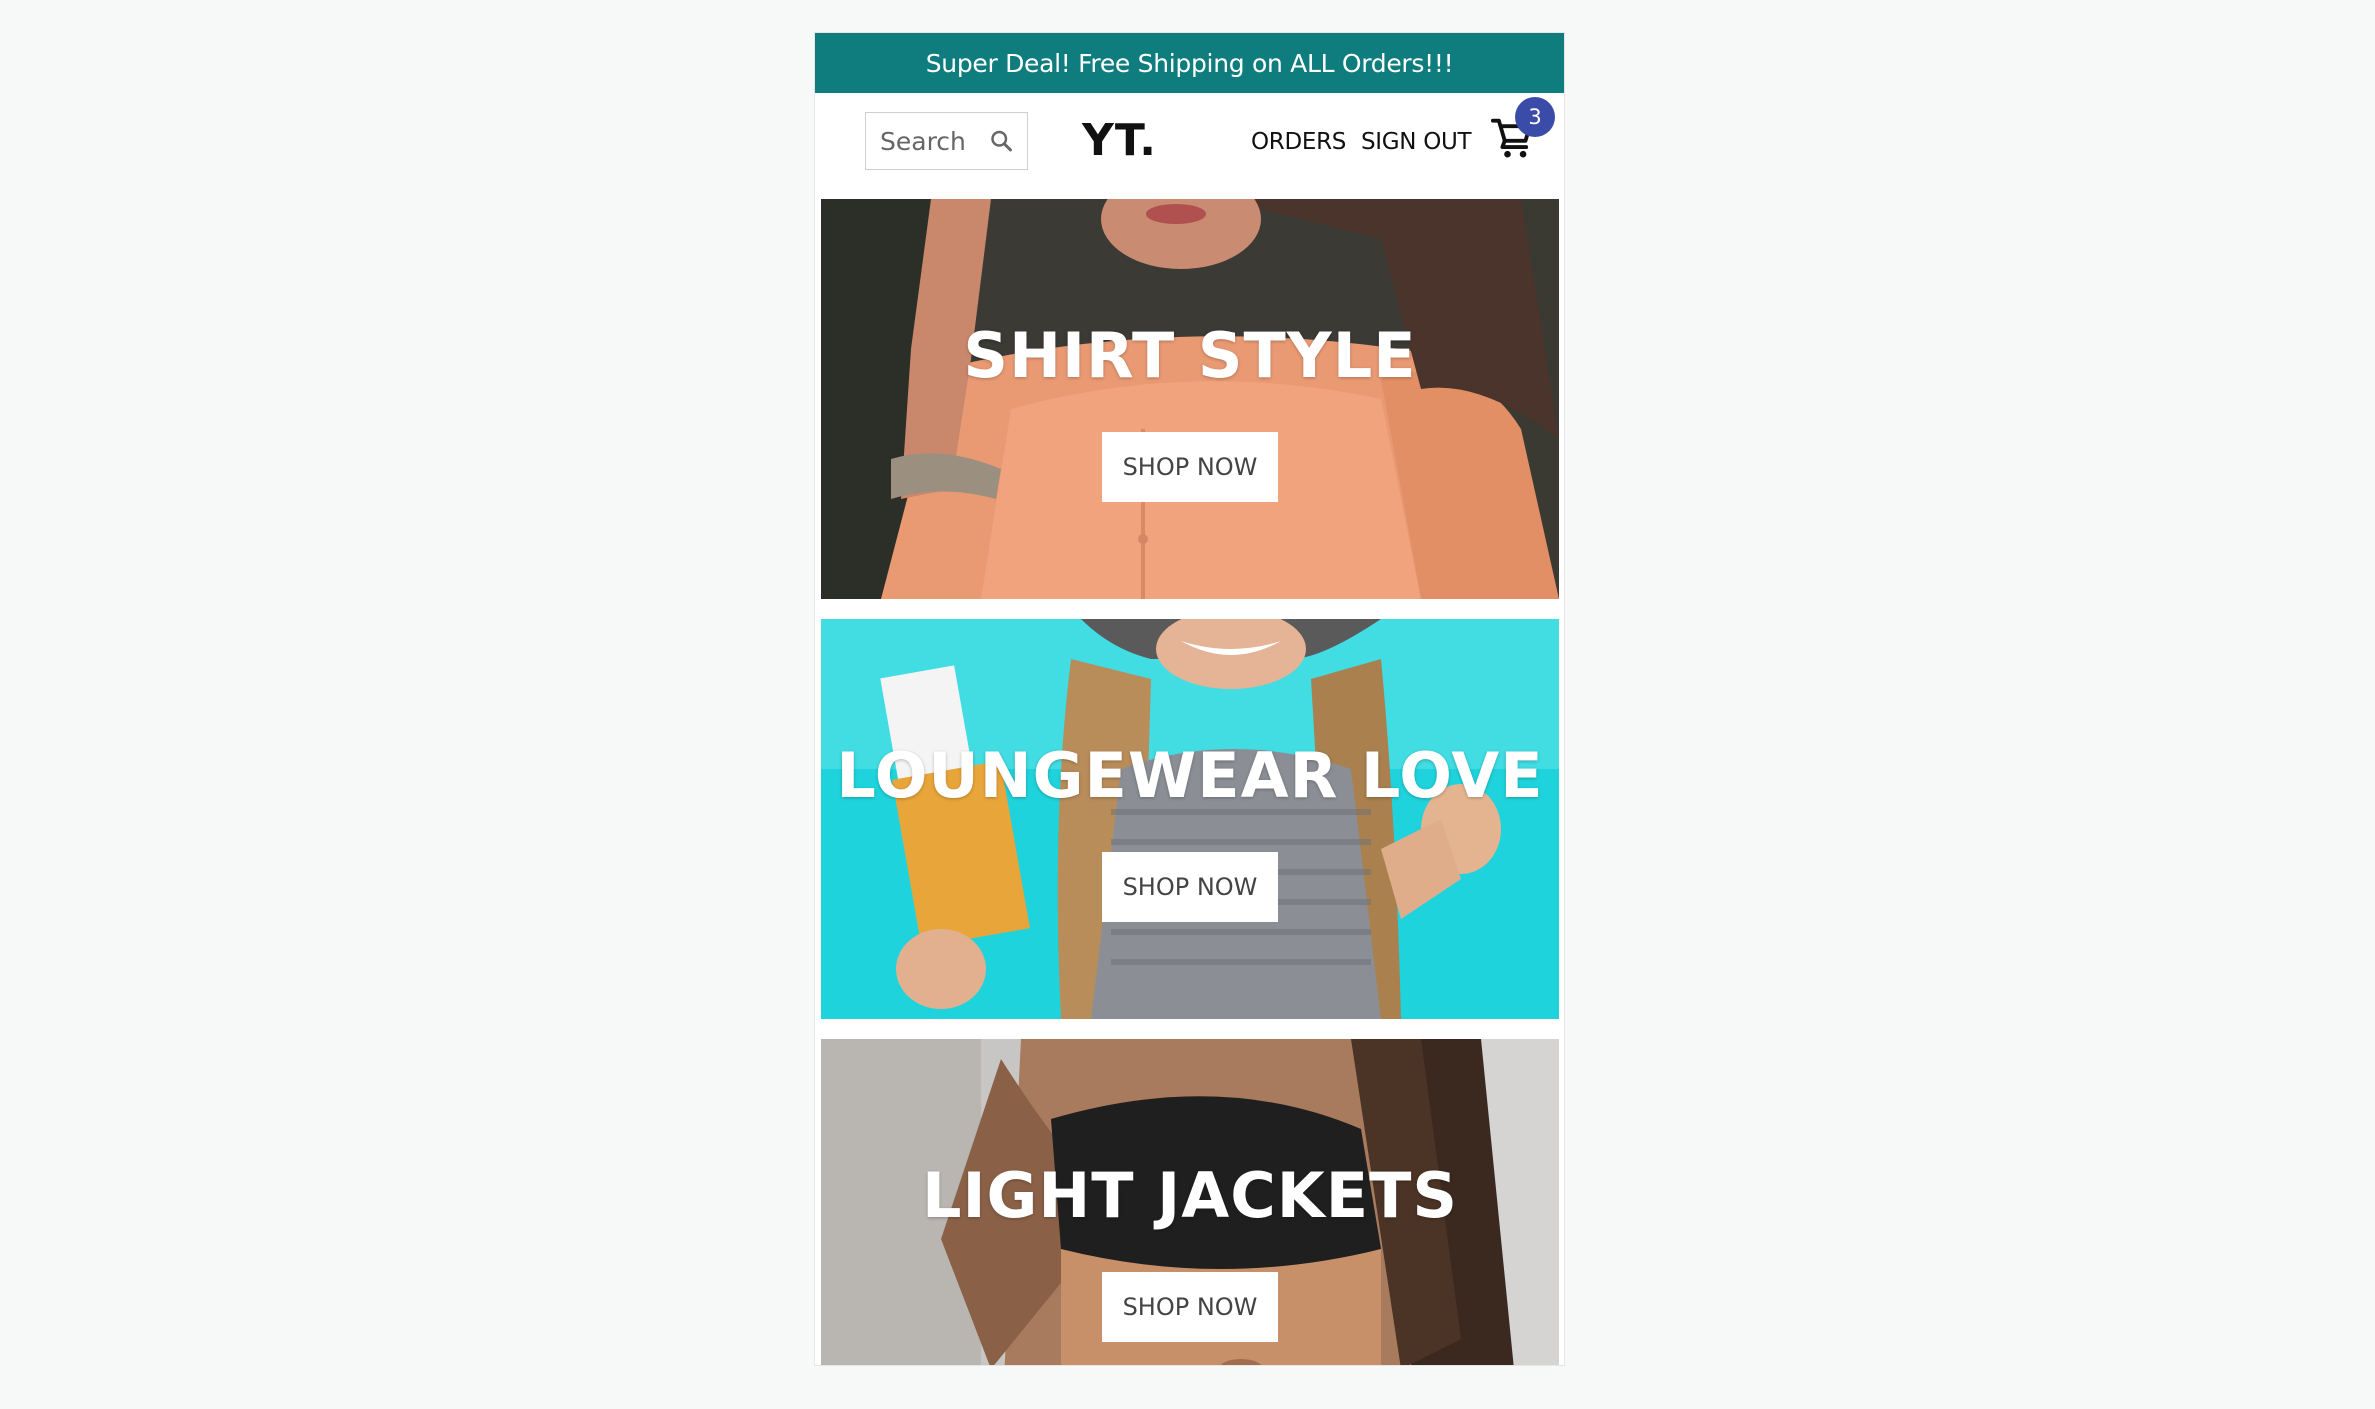  I want to click on search-icon, so click(1001, 141).